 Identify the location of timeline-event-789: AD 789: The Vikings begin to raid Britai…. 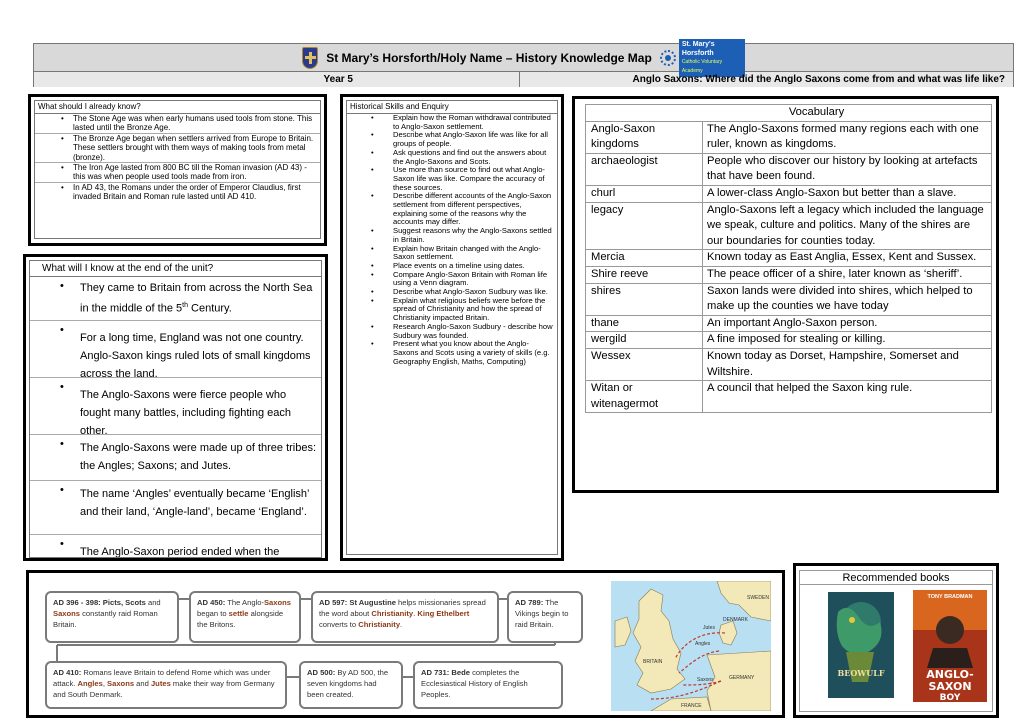
(545, 617).